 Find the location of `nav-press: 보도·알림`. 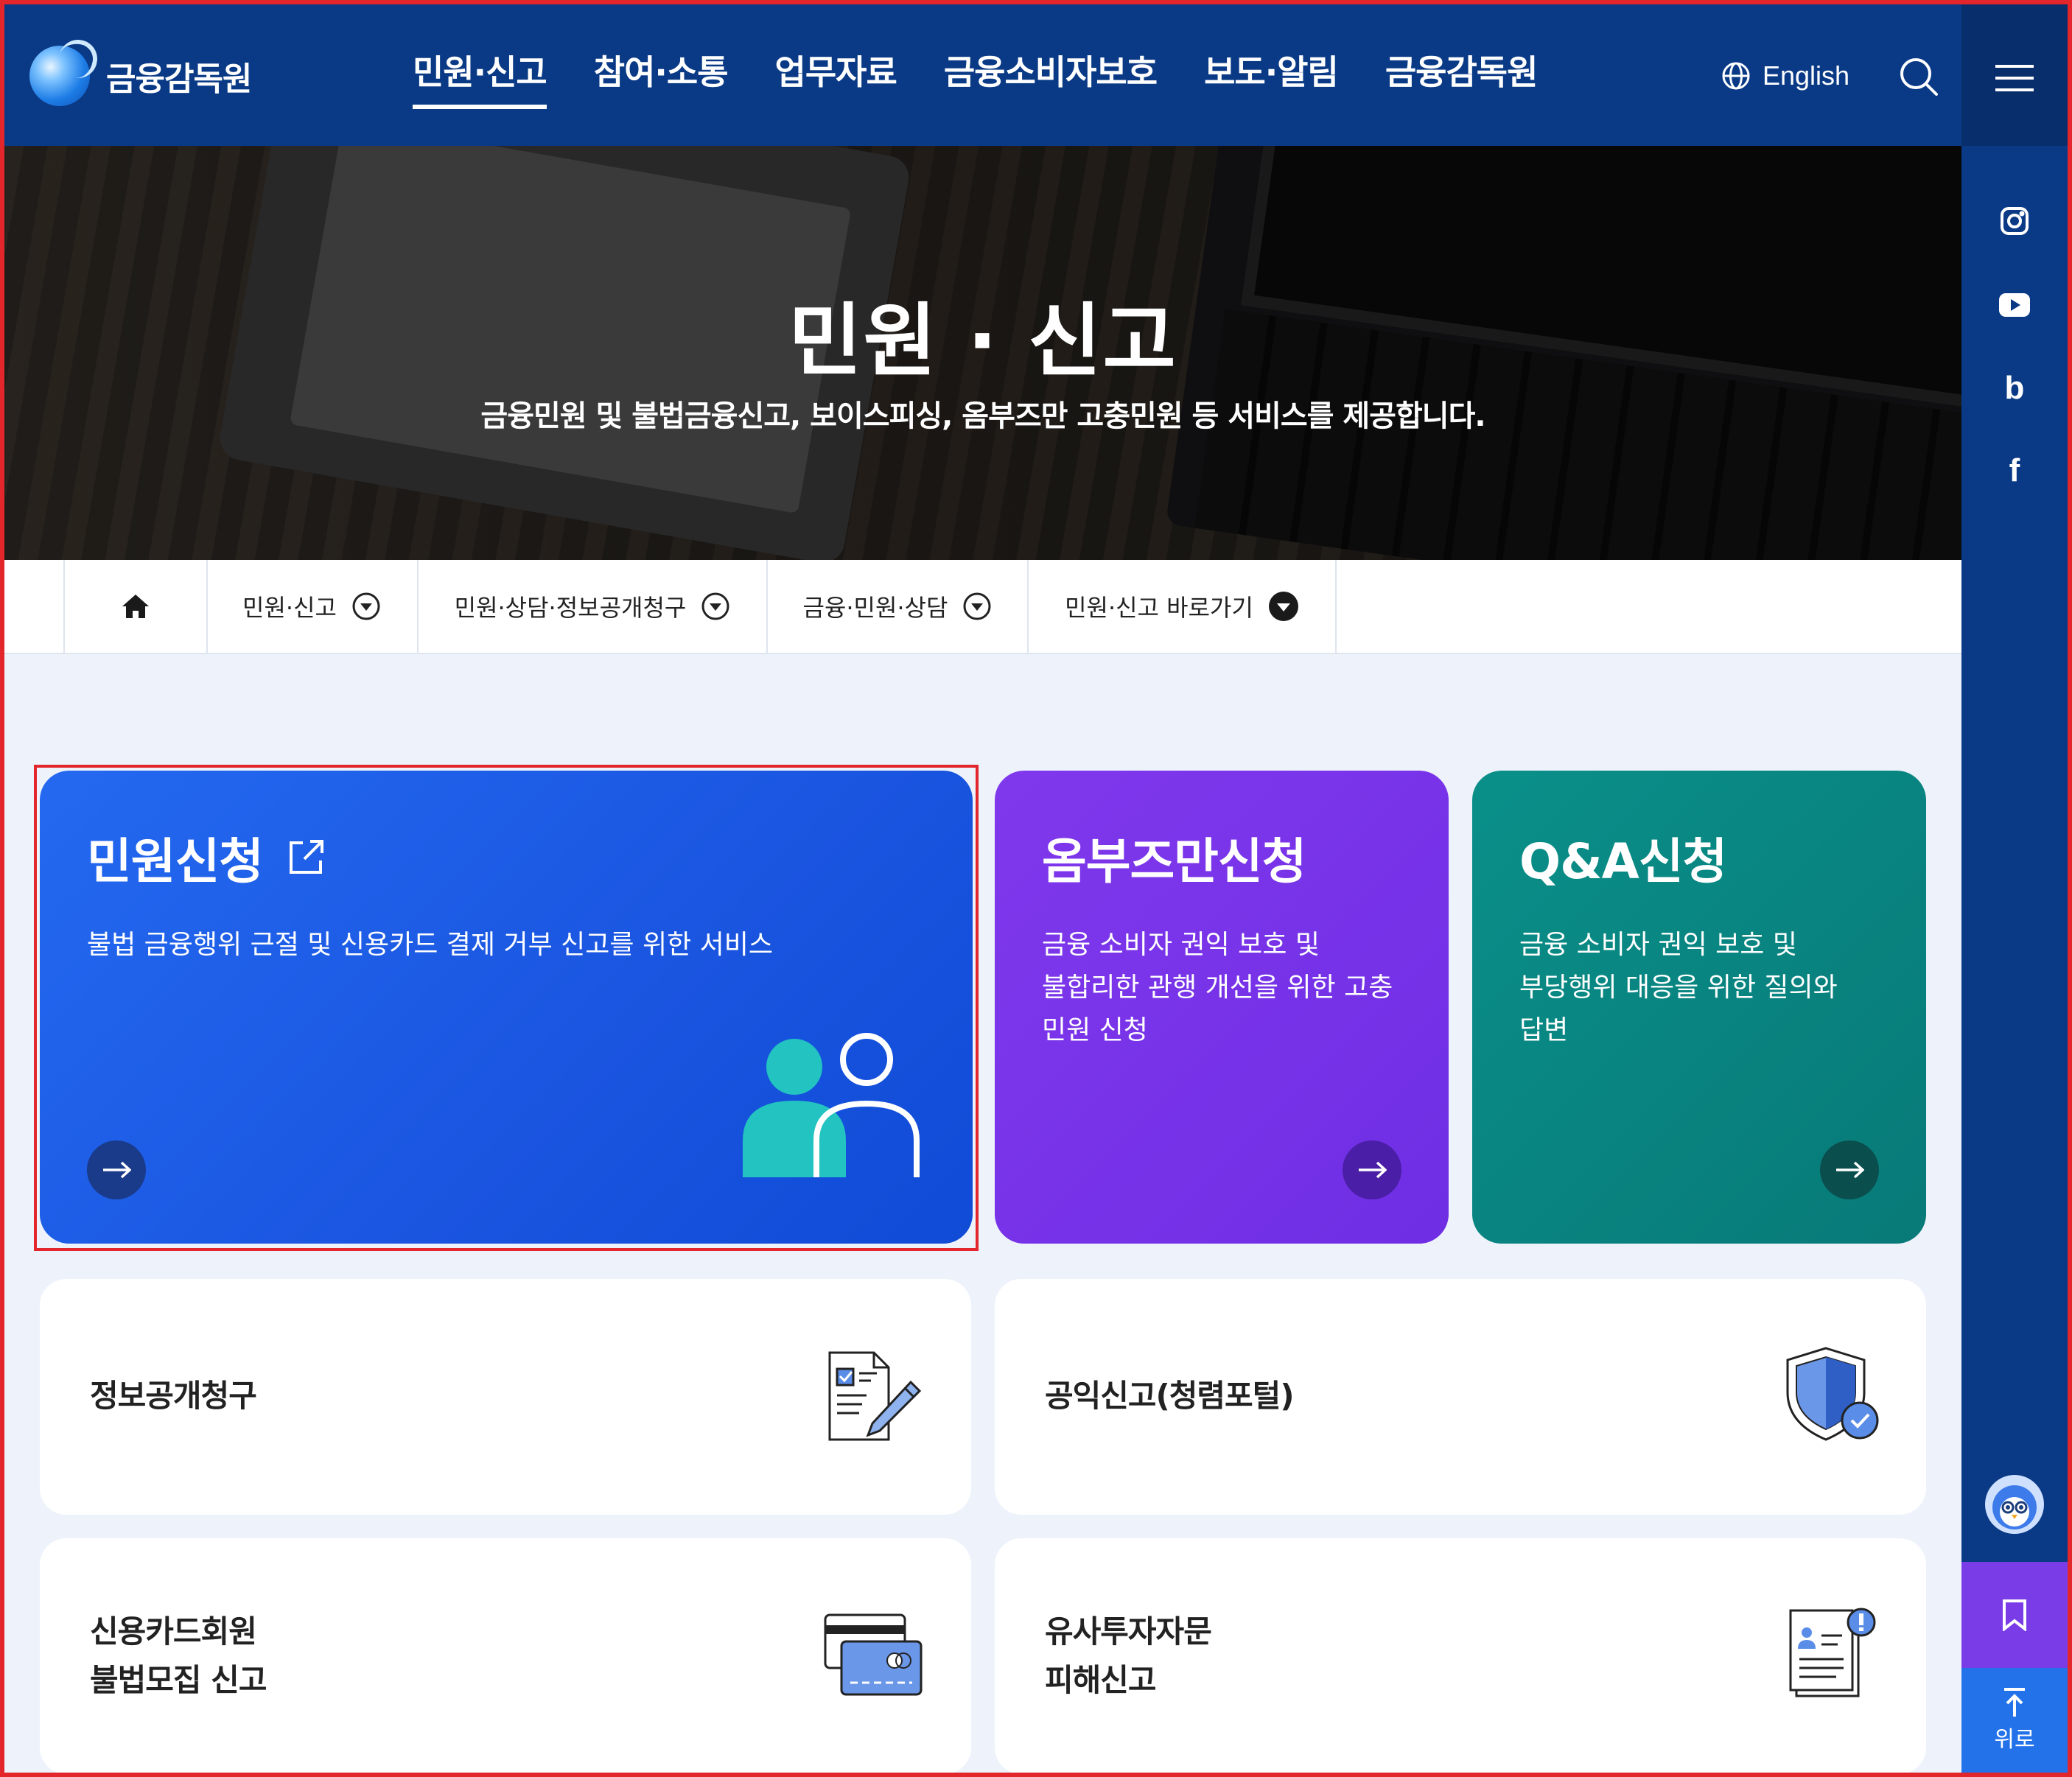

nav-press: 보도·알림 is located at coordinates (1271, 77).